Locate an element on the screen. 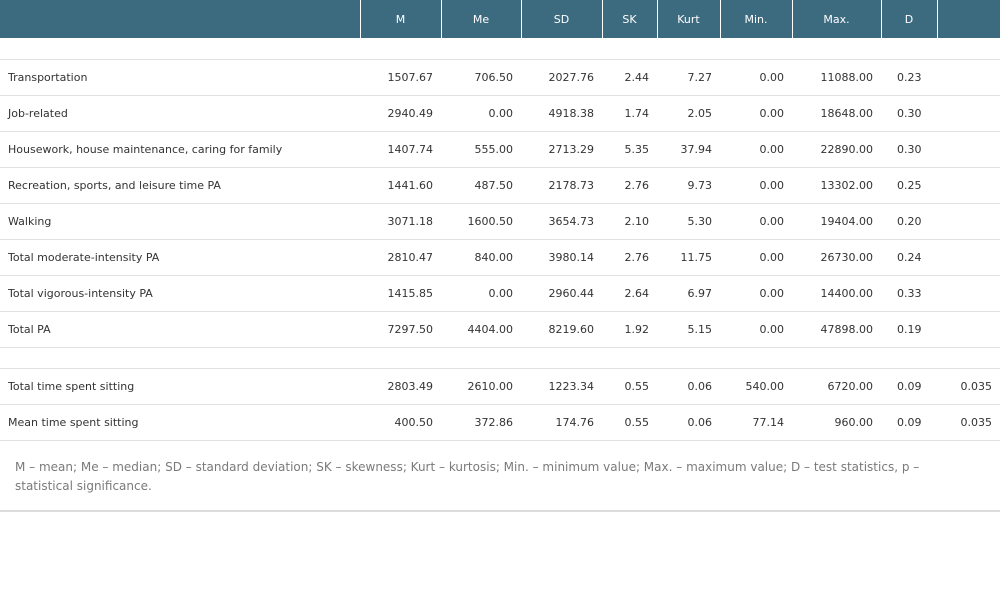  cell-skewness: 2.64 is located at coordinates (629, 293).